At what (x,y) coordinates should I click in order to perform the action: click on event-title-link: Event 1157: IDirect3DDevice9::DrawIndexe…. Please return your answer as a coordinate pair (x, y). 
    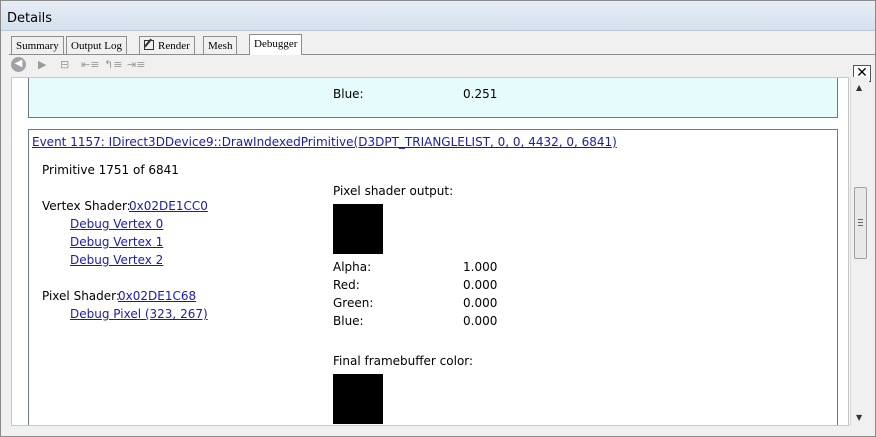
    Looking at the image, I should click on (324, 142).